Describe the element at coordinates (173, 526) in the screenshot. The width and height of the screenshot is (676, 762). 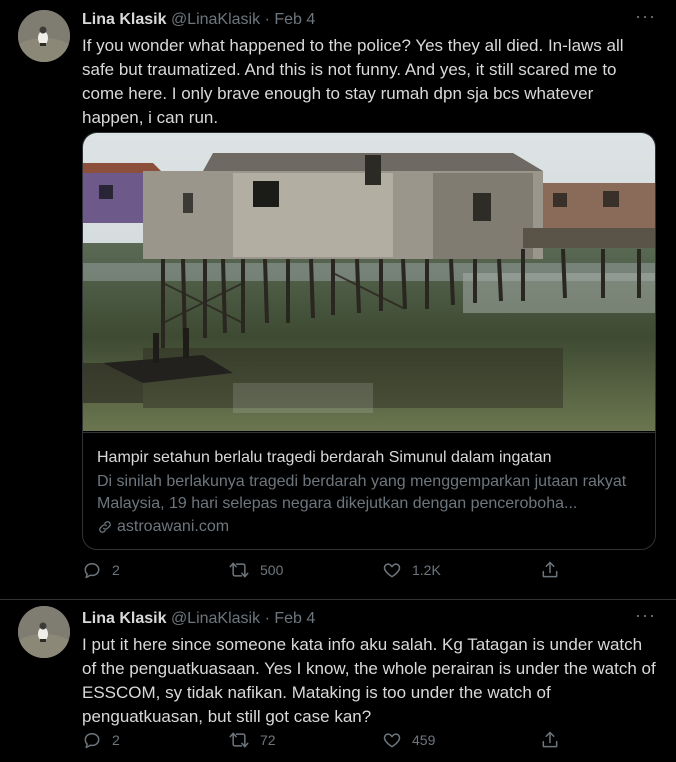
I see `card-domain: astroawani.com` at that location.